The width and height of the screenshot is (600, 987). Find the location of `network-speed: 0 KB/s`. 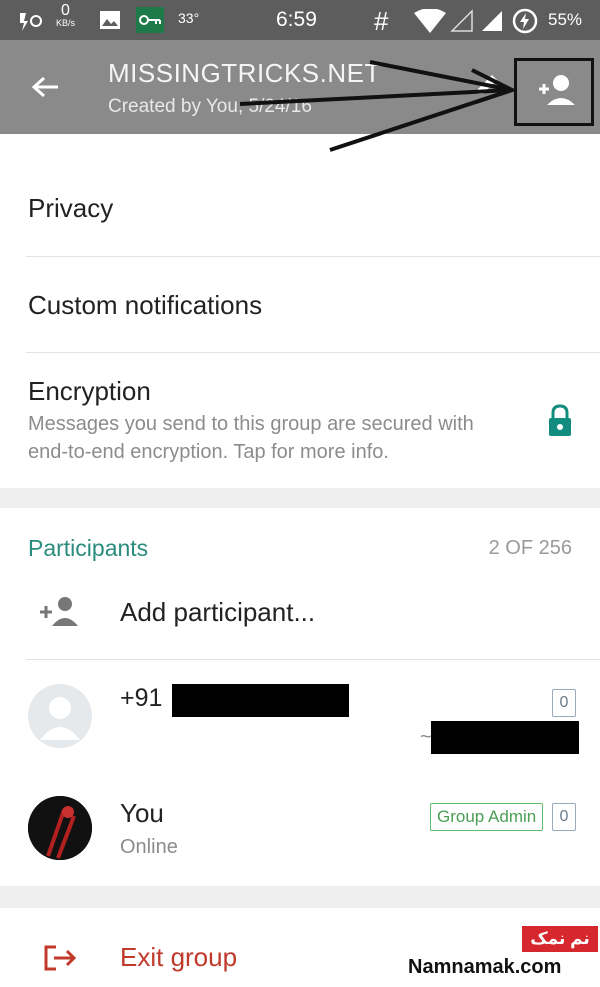

network-speed: 0 KB/s is located at coordinates (66, 15).